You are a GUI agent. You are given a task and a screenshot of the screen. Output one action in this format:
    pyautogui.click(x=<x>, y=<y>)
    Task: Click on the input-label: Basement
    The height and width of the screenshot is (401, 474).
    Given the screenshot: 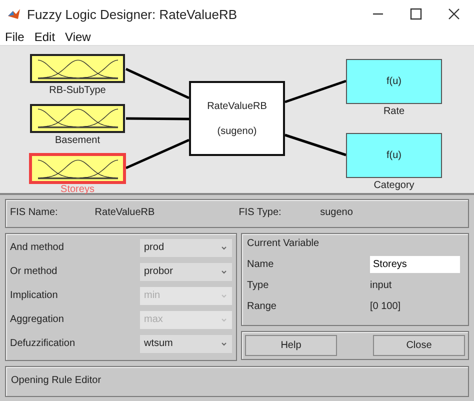 What is the action you would take?
    pyautogui.click(x=78, y=140)
    